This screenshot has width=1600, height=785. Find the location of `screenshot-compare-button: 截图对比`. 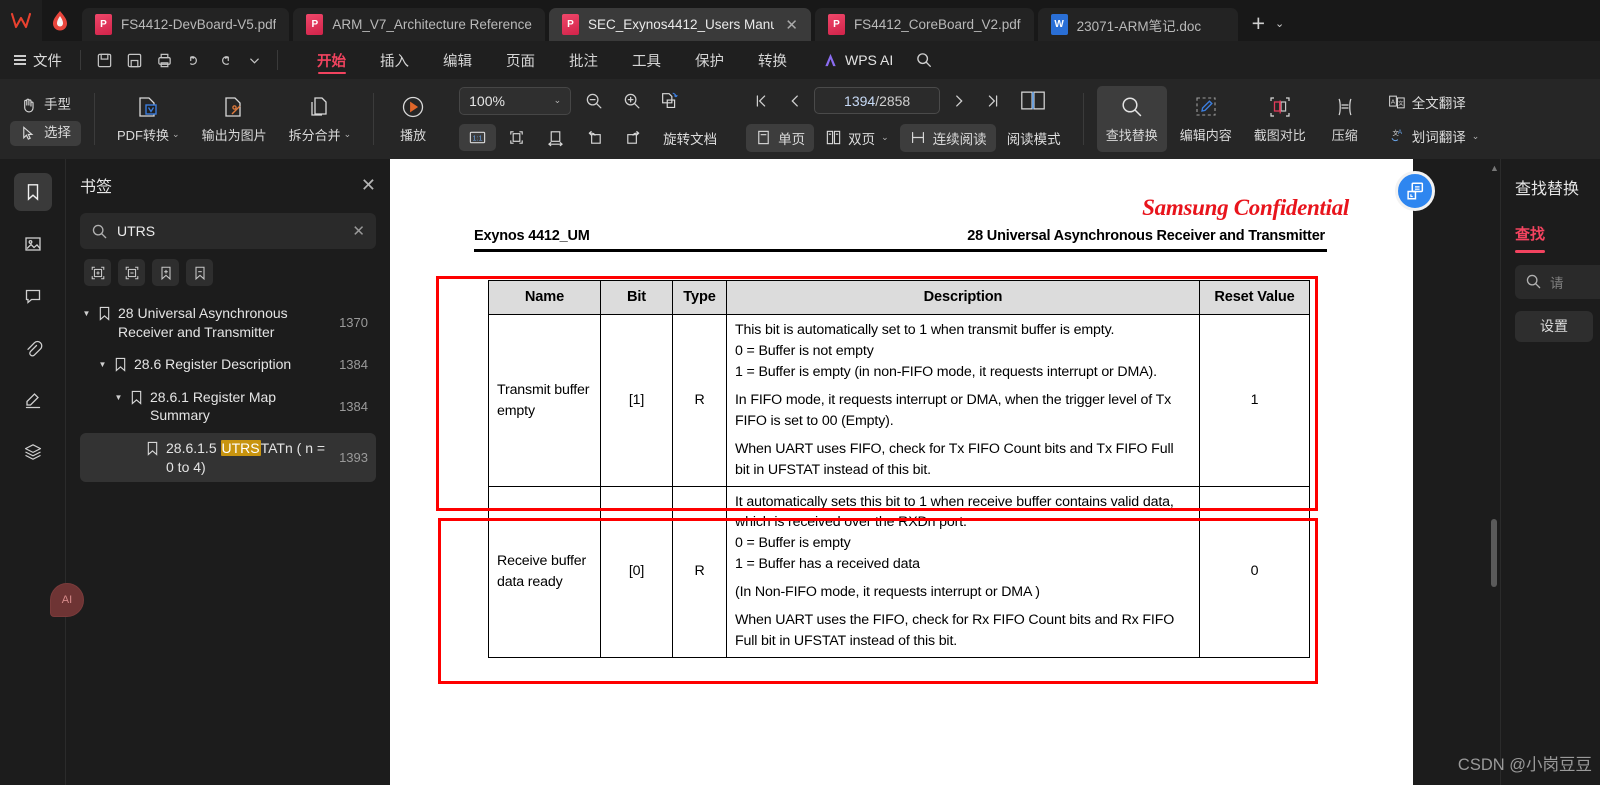

screenshot-compare-button: 截图对比 is located at coordinates (1280, 119).